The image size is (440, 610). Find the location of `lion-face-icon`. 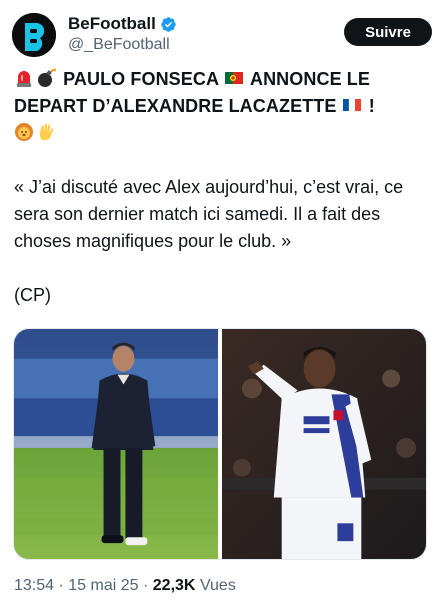

lion-face-icon is located at coordinates (24, 132).